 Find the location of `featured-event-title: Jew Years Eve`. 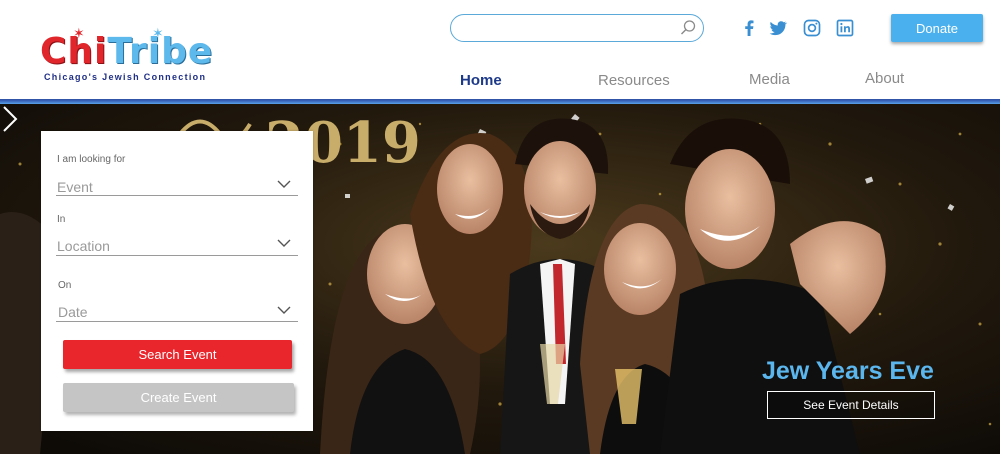

featured-event-title: Jew Years Eve is located at coordinates (848, 371).